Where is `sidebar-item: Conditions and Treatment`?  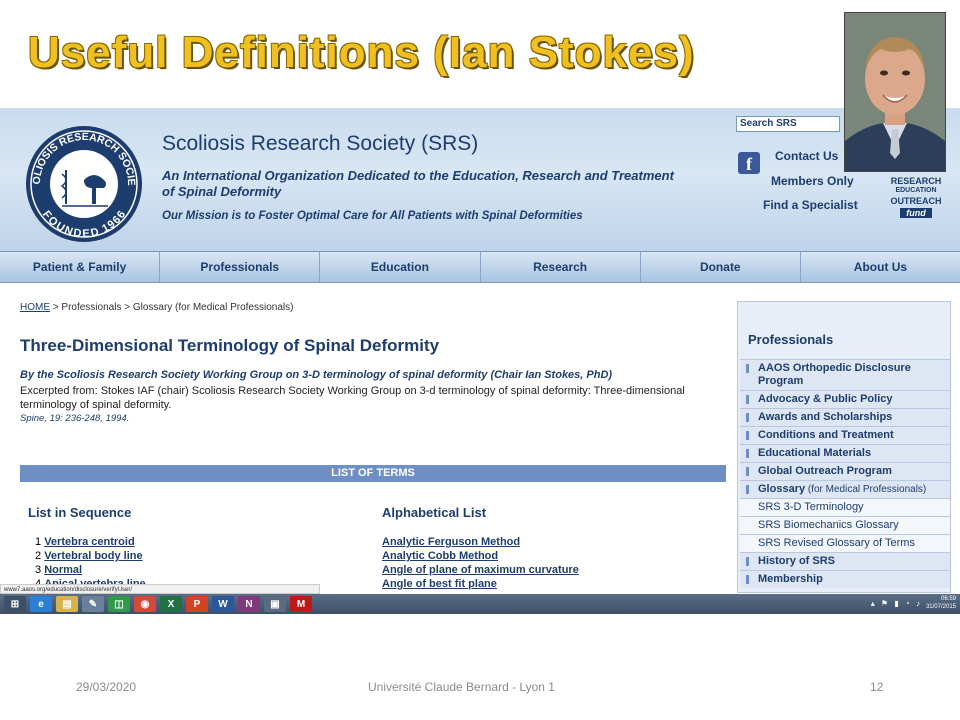
sidebar-item: Conditions and Treatment is located at coordinates (845, 435).